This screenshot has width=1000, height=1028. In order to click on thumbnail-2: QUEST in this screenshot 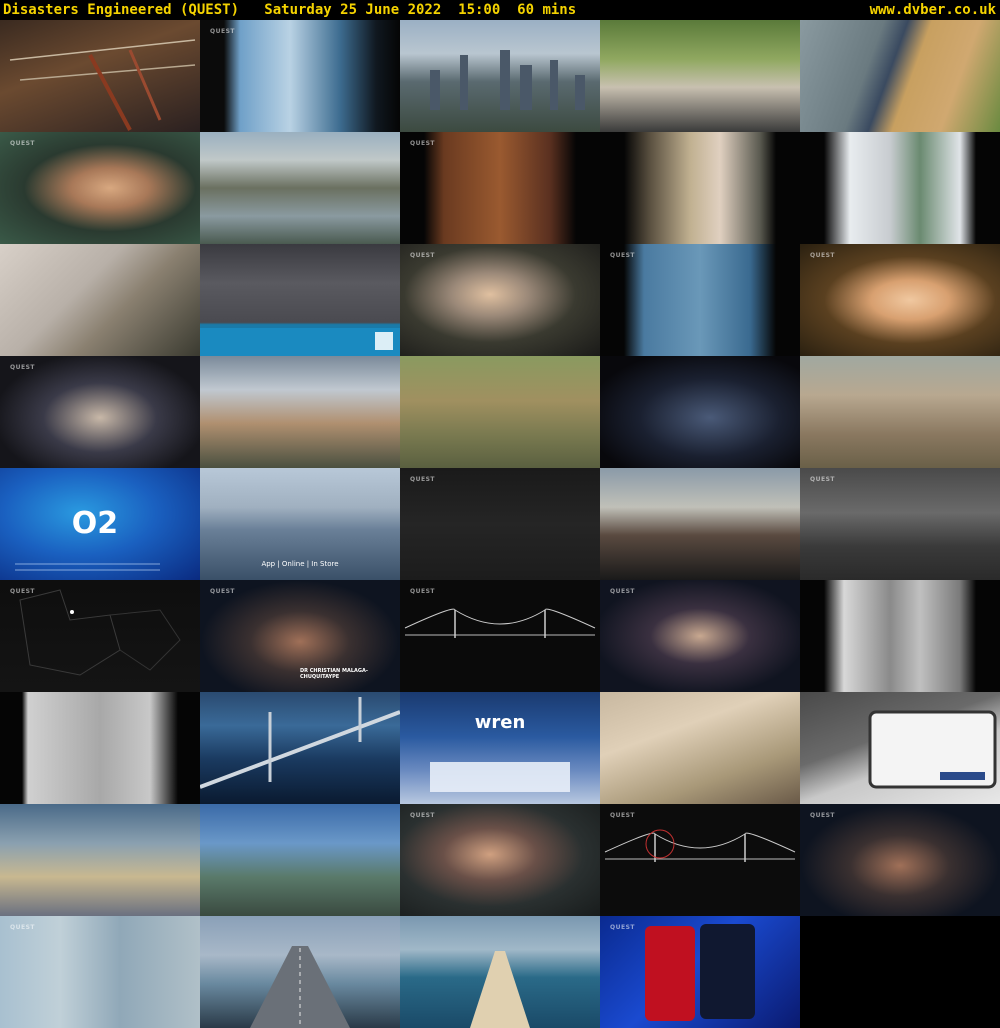, I will do `click(300, 76)`.